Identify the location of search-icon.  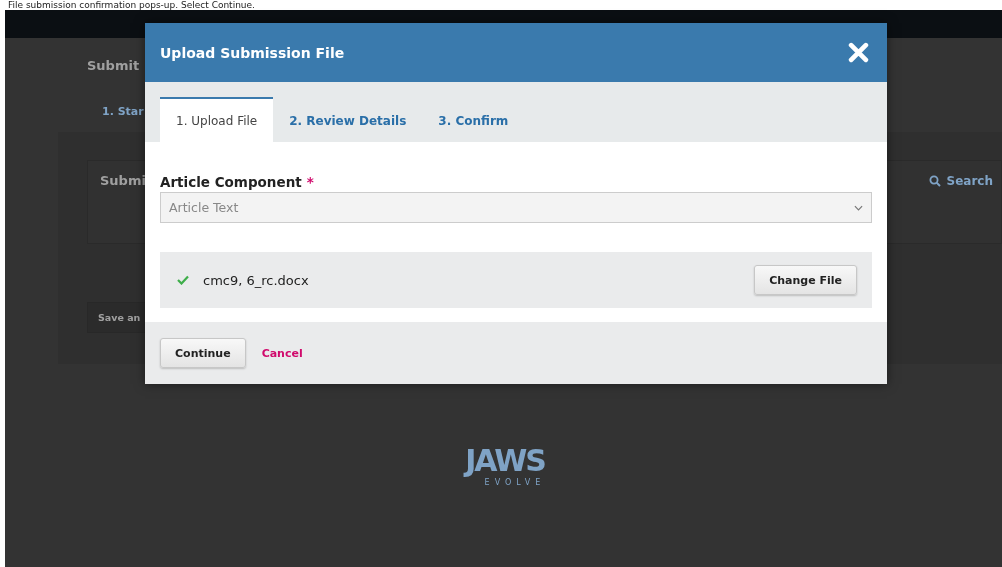
(934, 180).